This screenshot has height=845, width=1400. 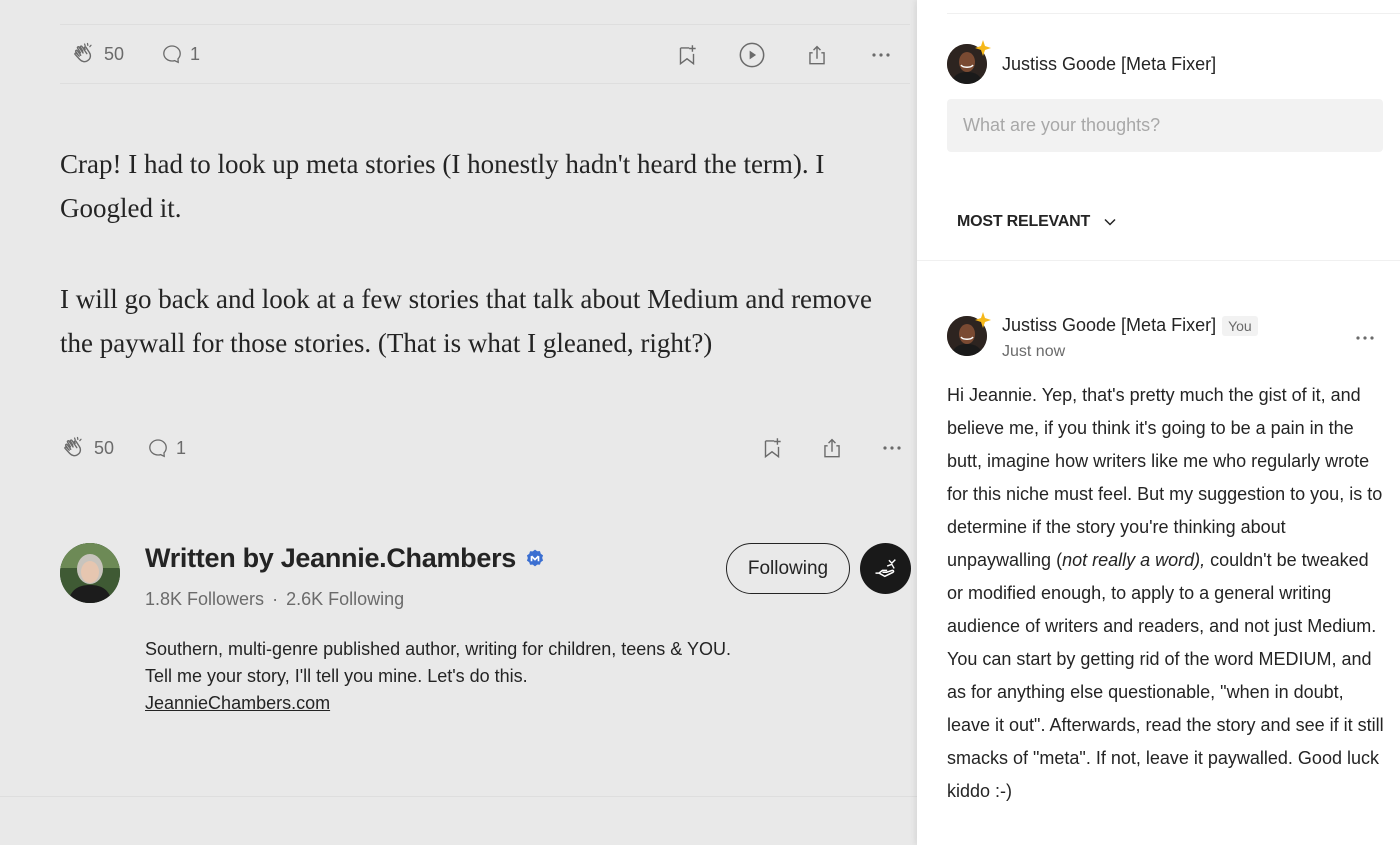 I want to click on listen-button, so click(x=752, y=55).